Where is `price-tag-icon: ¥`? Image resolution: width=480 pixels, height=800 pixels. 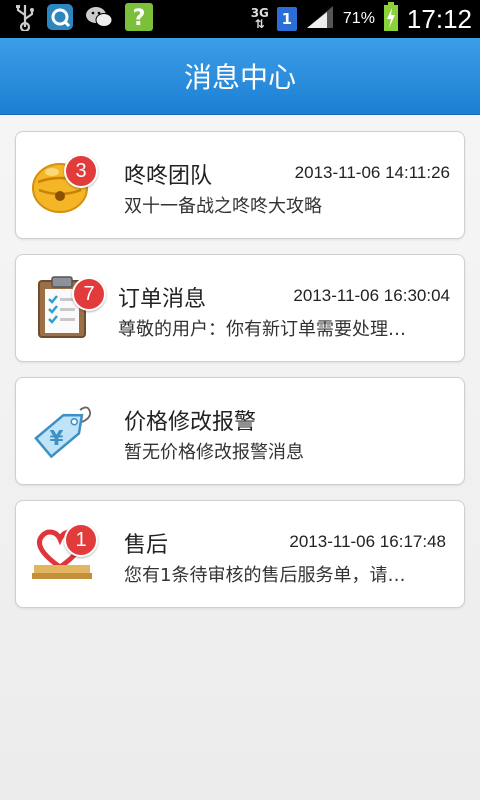 price-tag-icon: ¥ is located at coordinates (62, 430).